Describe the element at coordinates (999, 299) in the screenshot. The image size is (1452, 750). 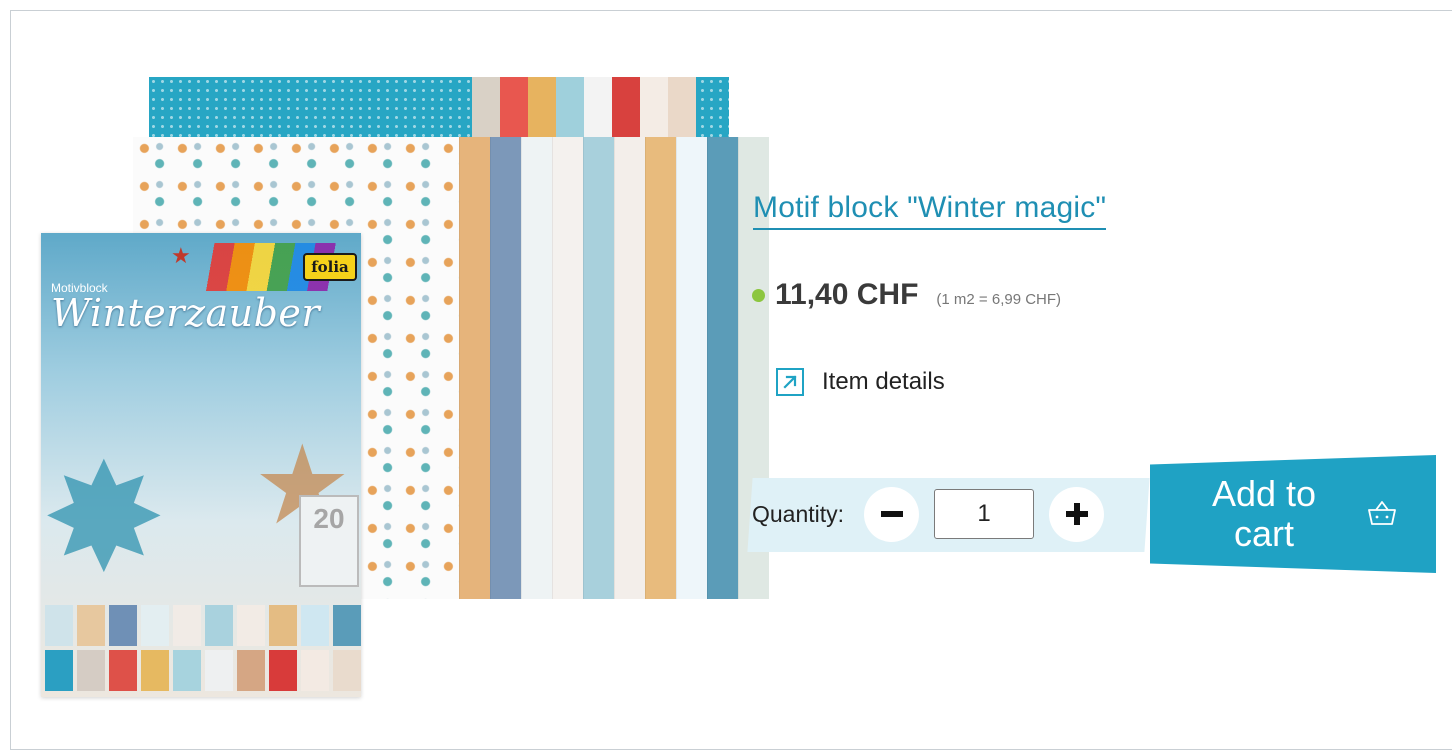
I see `unit-price: (1 m2 = 6,99 CHF)` at that location.